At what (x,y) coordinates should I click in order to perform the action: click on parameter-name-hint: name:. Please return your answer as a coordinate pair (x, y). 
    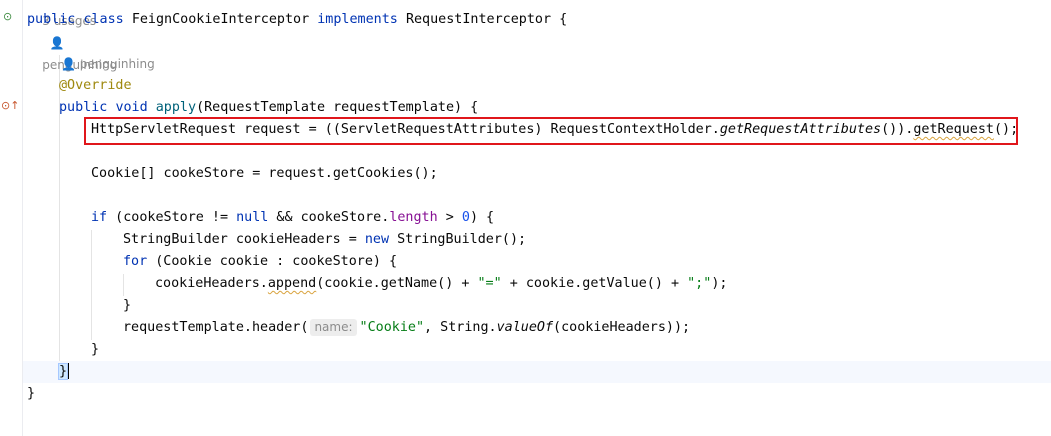
    Looking at the image, I should click on (333, 327).